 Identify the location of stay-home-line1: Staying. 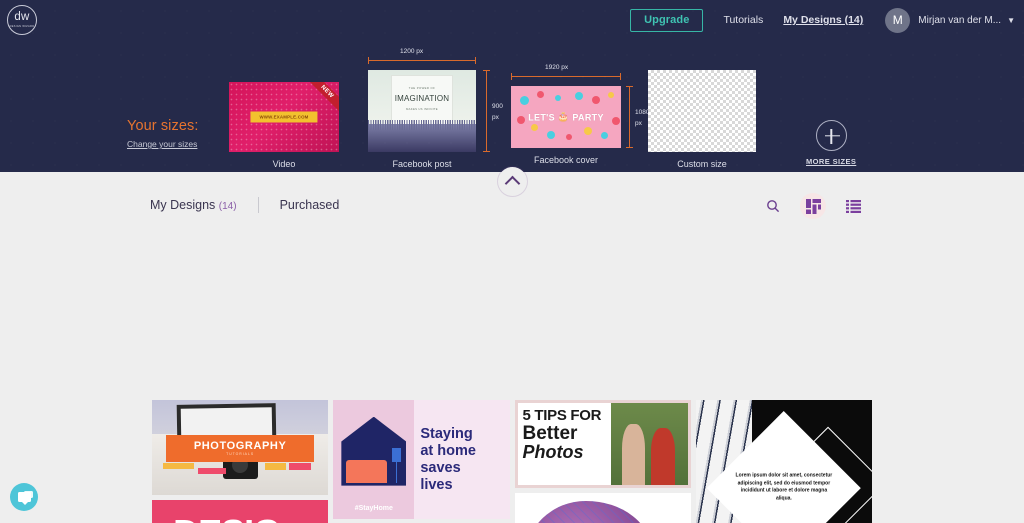
(446, 433).